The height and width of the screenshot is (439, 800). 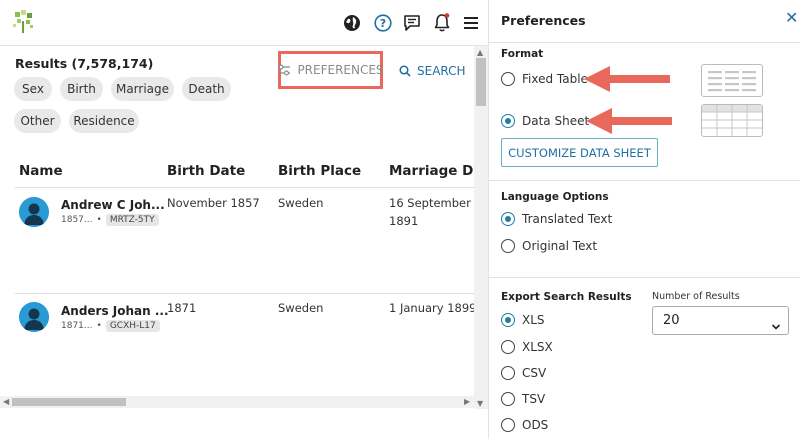 I want to click on export-option-label: TSV, so click(x=534, y=399).